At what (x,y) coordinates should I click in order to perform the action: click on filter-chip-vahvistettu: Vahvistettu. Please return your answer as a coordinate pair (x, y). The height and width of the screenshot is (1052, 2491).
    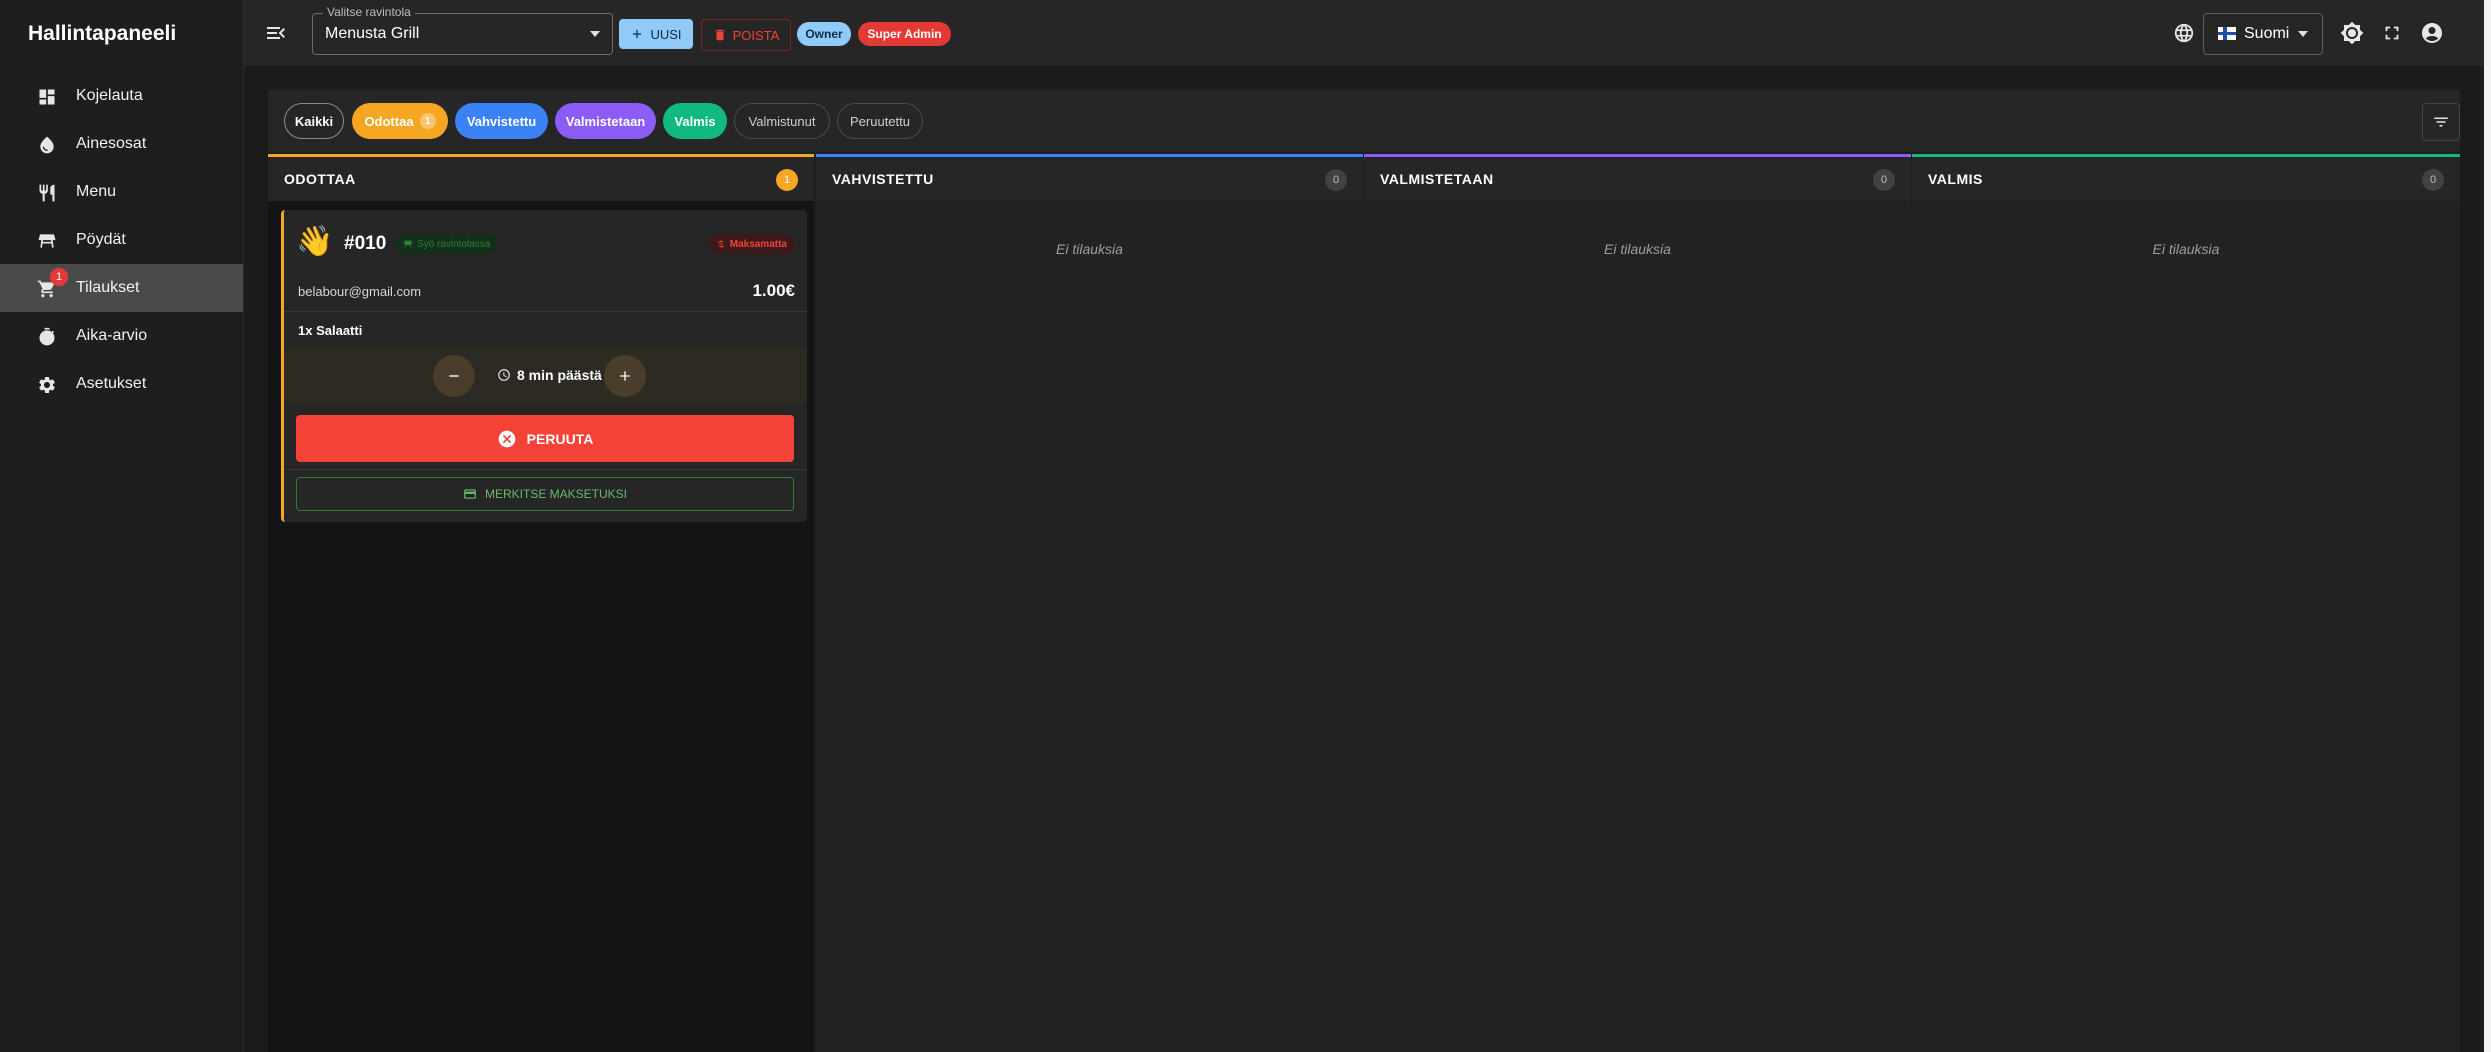
    Looking at the image, I should click on (501, 121).